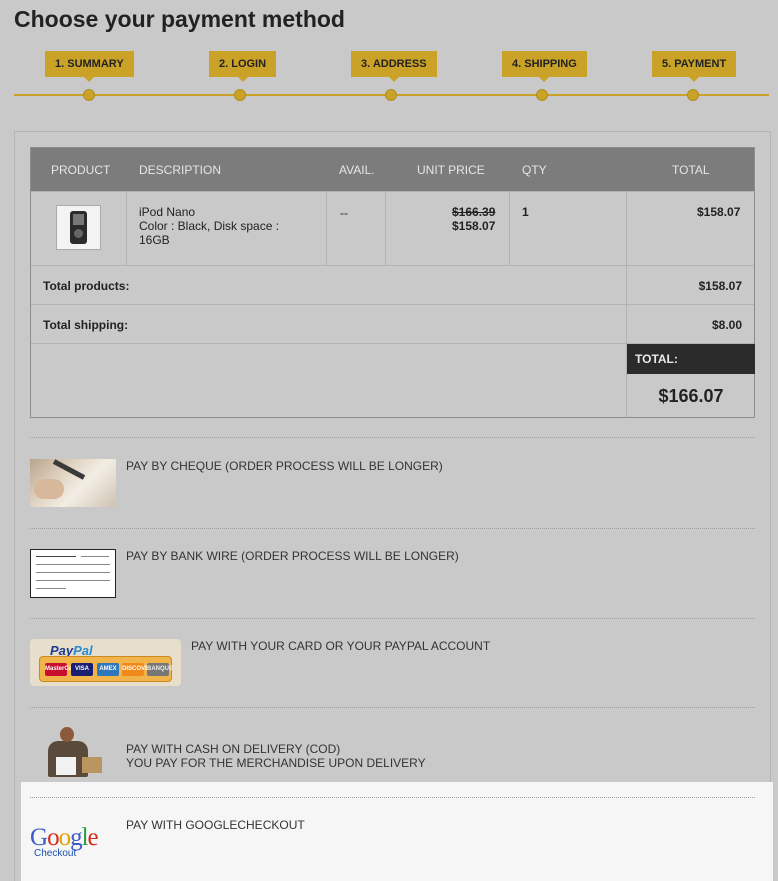  I want to click on total-products-label: Total products:, so click(86, 286).